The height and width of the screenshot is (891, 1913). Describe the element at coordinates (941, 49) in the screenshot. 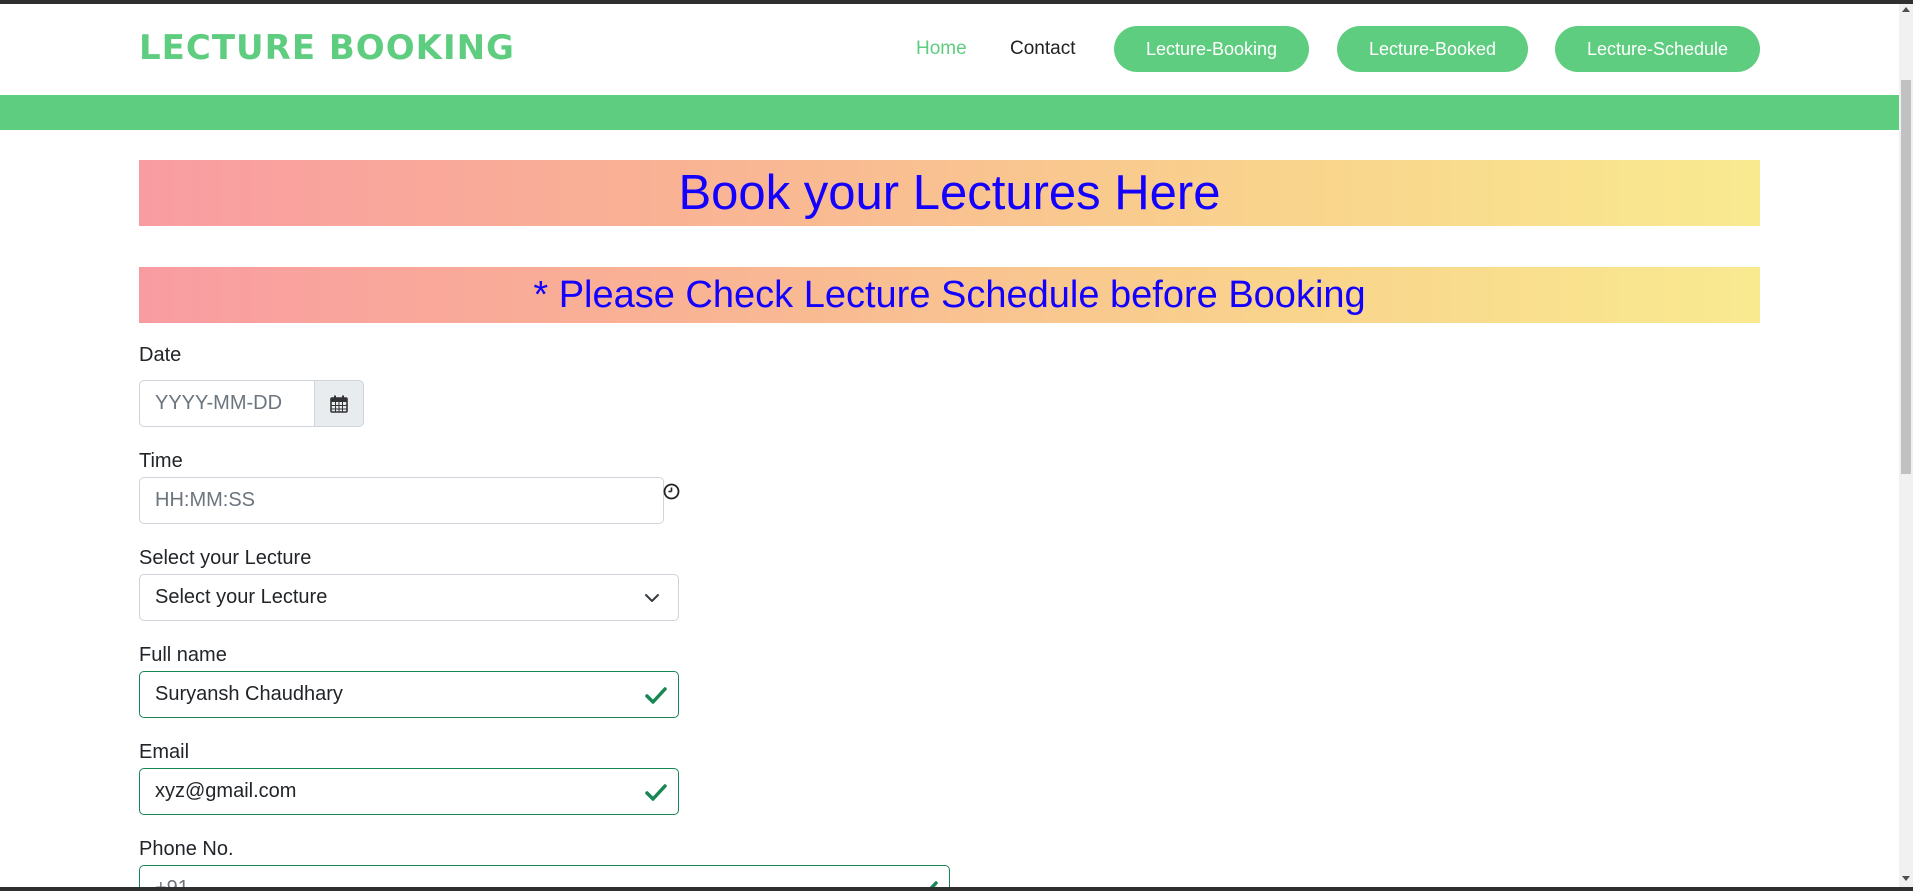

I see `nav-home-link: Home` at that location.